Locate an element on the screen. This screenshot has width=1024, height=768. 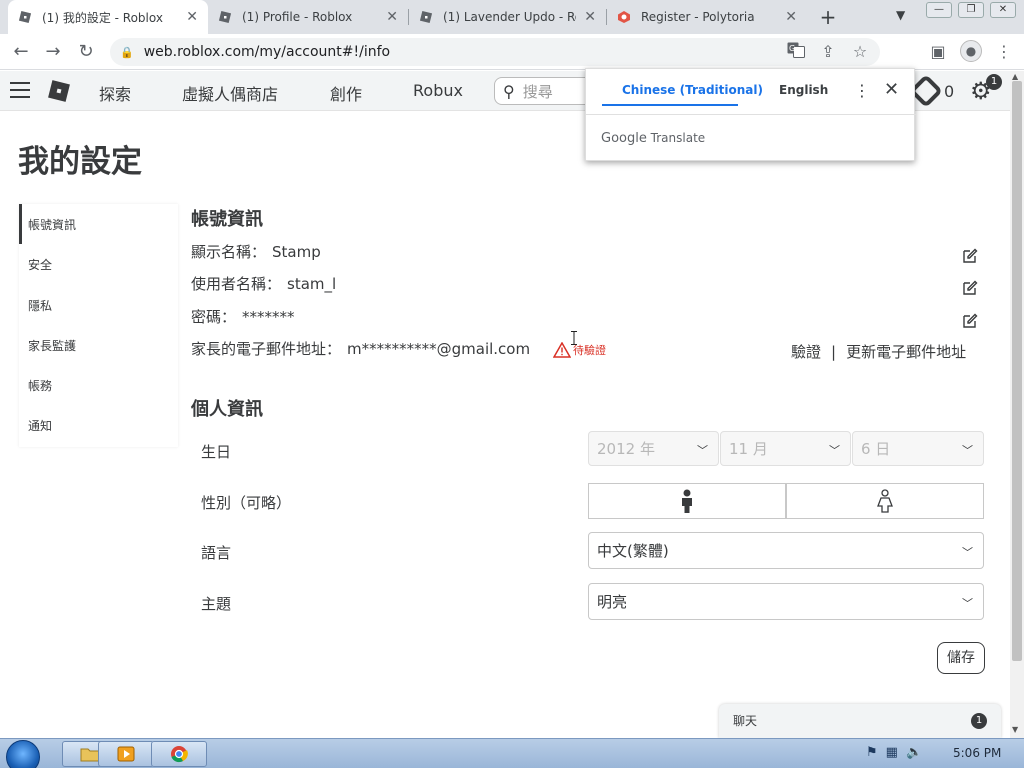
edit-username-icon is located at coordinates (970, 288).